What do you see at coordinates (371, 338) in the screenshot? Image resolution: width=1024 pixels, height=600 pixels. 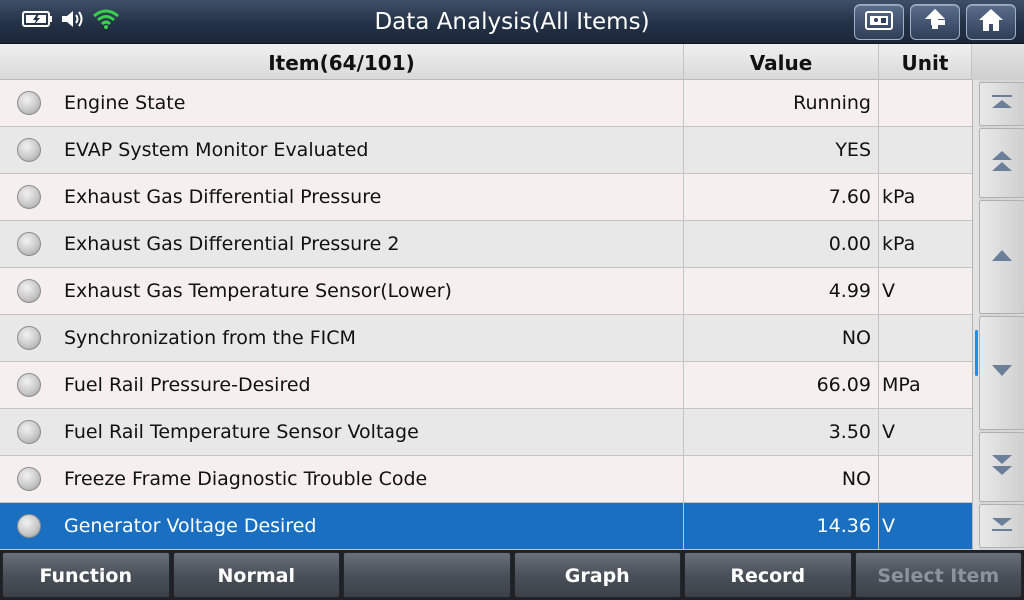 I see `item-name: Synchronization from the FICM` at bounding box center [371, 338].